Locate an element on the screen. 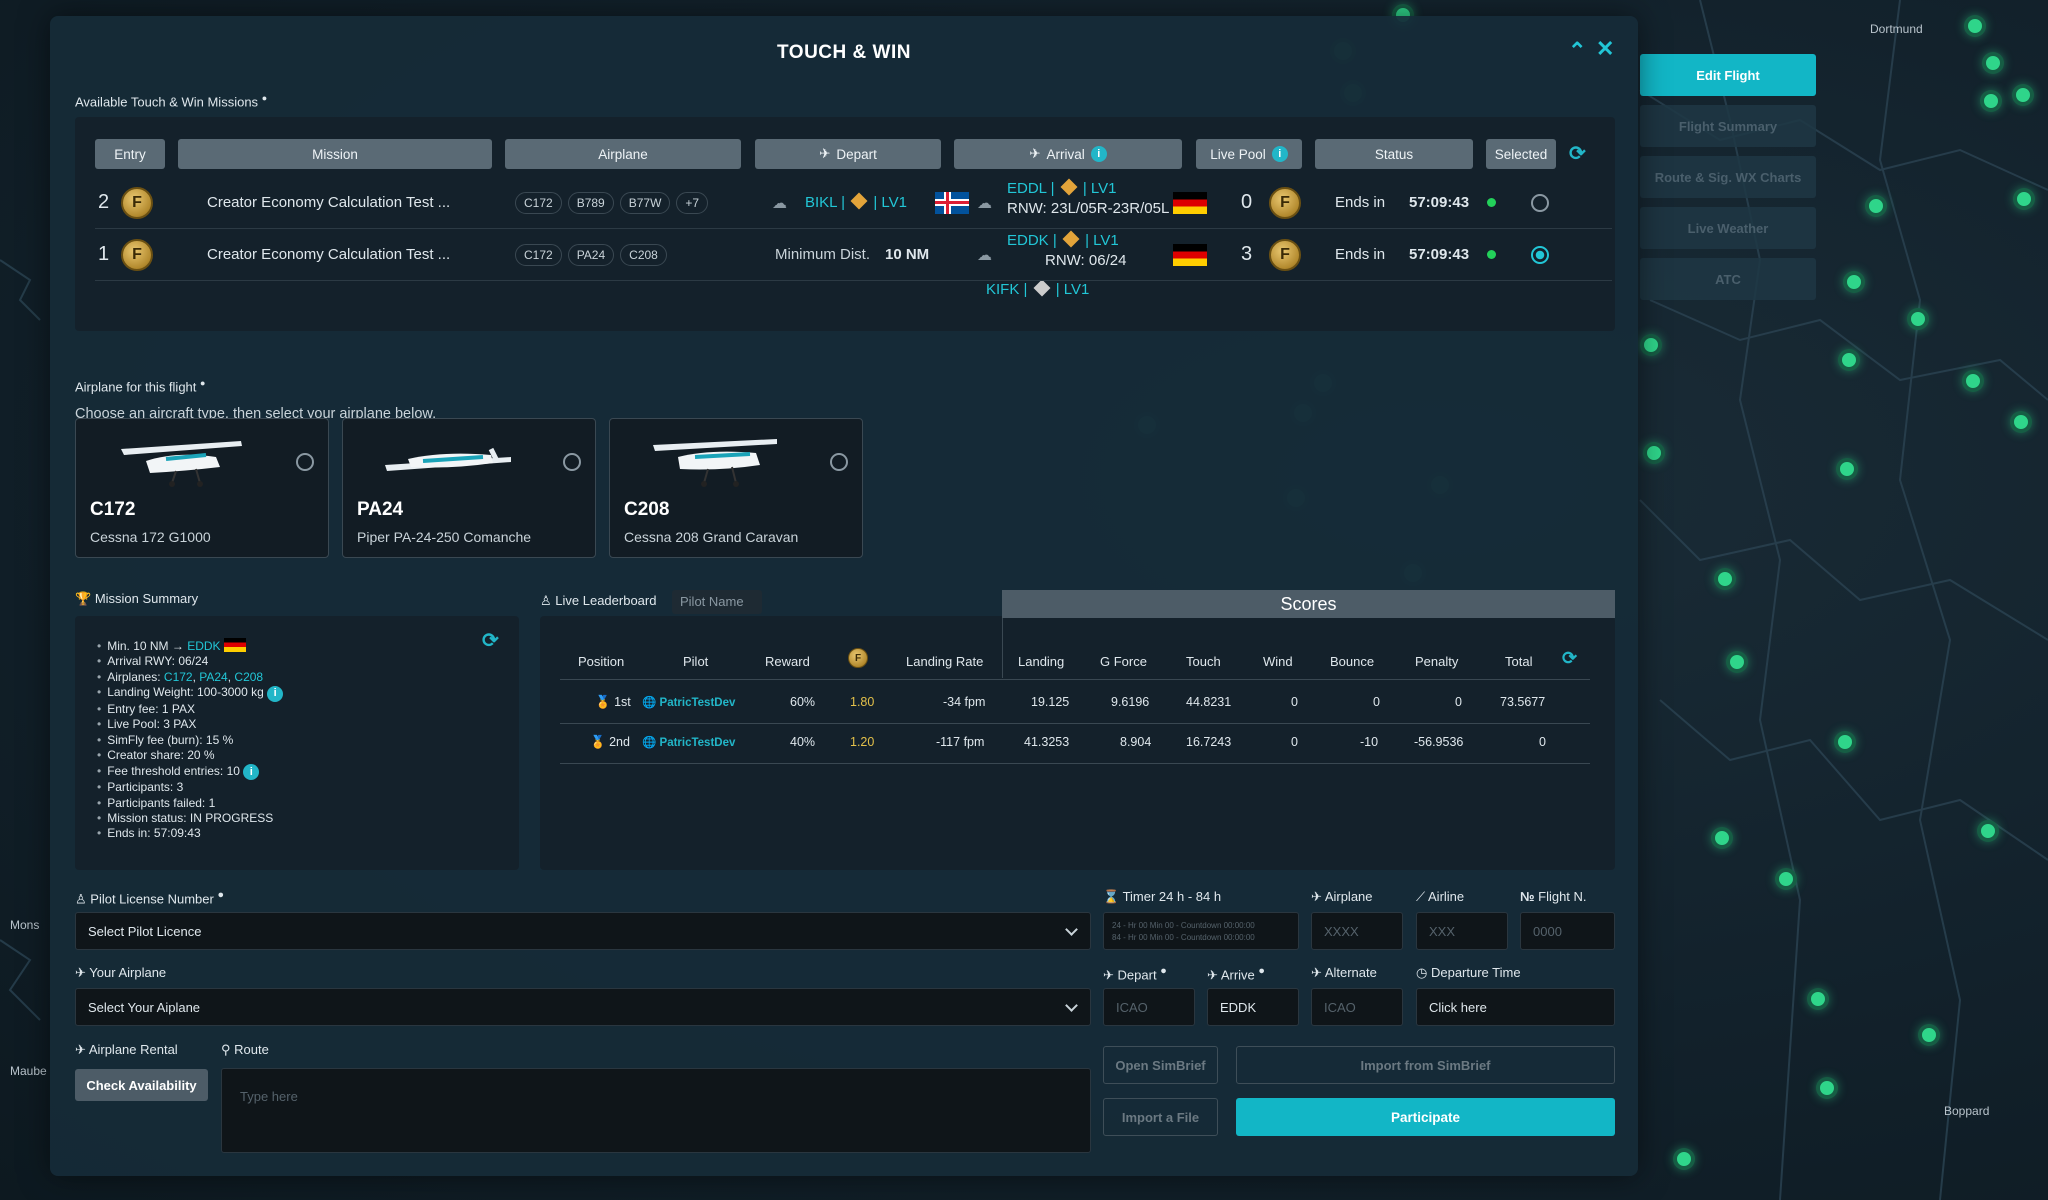 The height and width of the screenshot is (1200, 2048). depart-input: ICAO is located at coordinates (1149, 1007).